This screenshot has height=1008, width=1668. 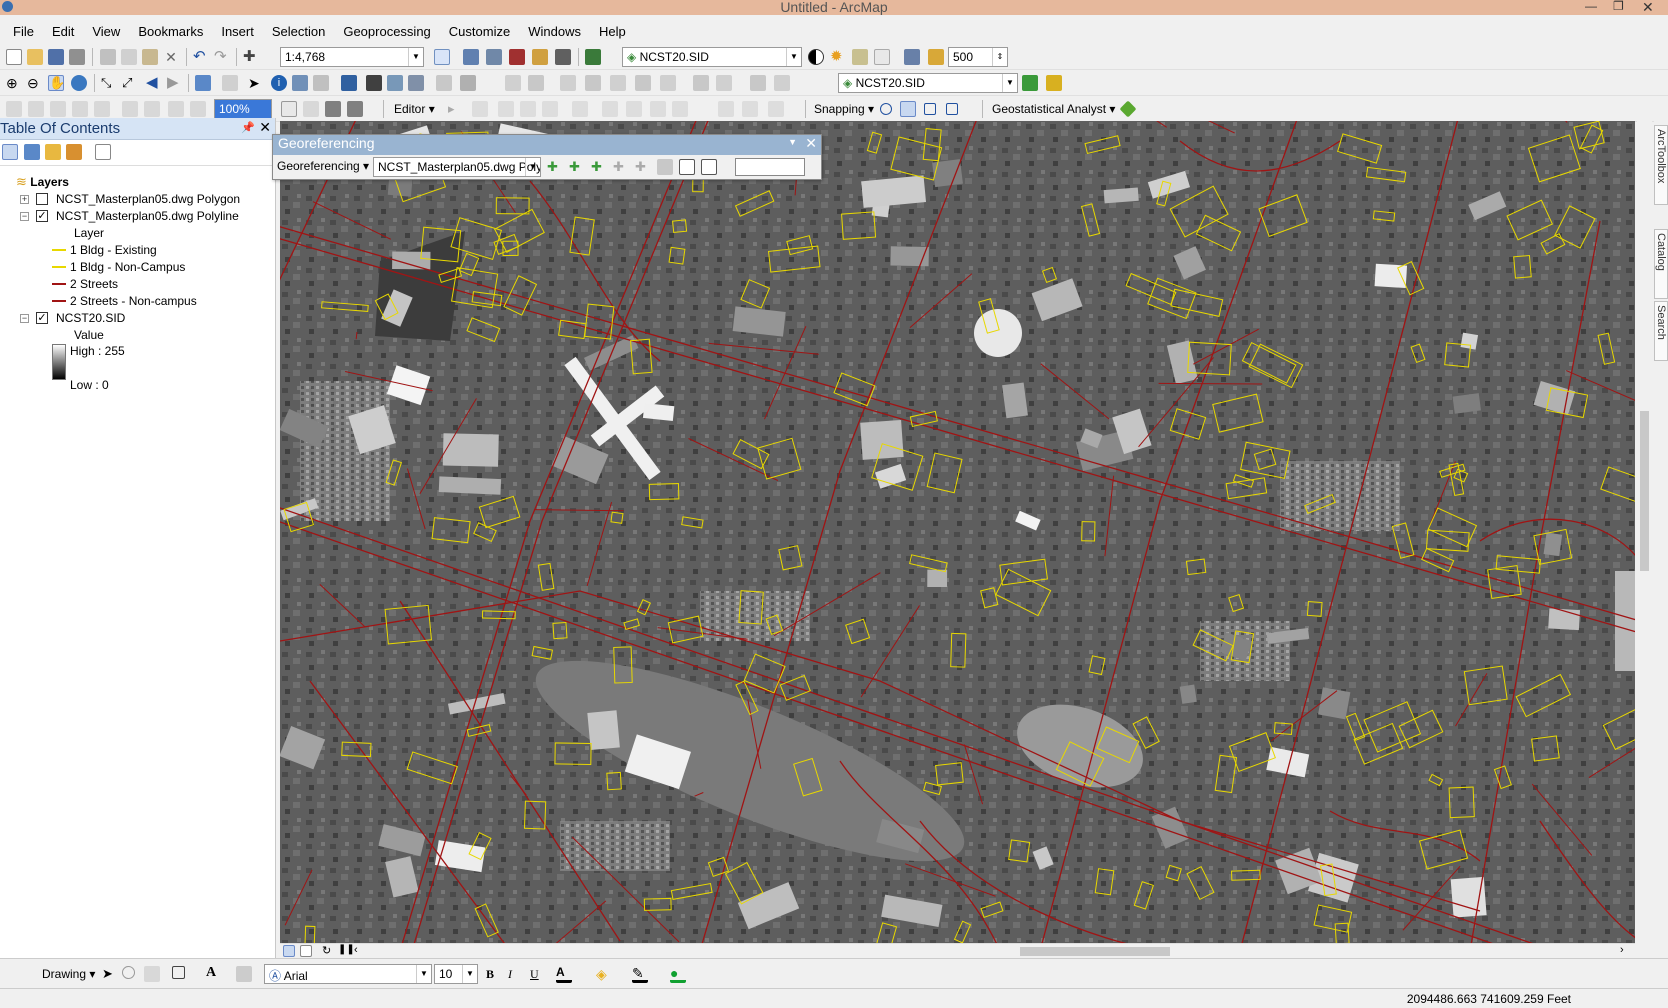 What do you see at coordinates (150, 57) in the screenshot?
I see `paste-icon` at bounding box center [150, 57].